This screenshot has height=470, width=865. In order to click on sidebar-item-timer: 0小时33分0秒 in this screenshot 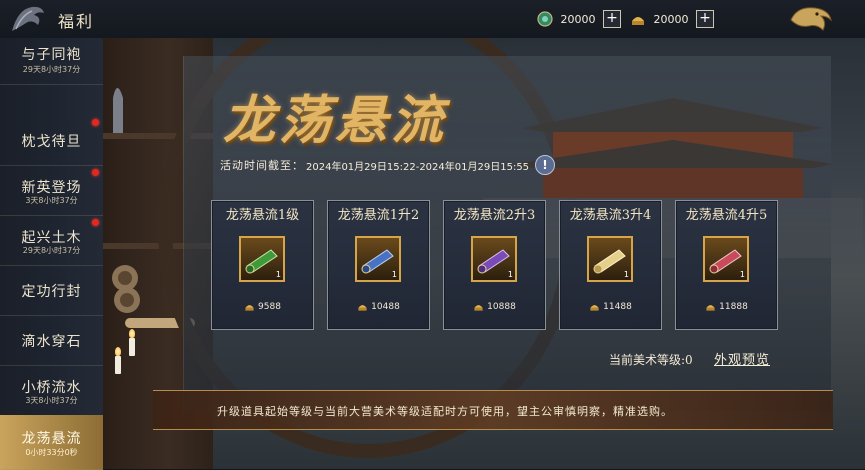, I will do `click(51, 452)`.